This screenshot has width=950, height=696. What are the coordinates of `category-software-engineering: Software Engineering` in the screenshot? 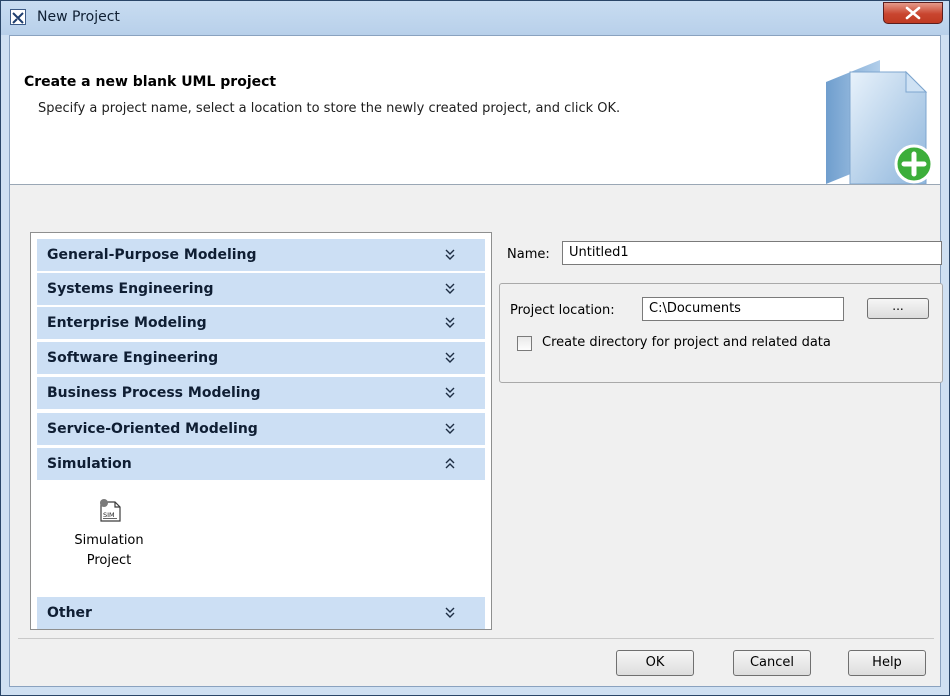 It's located at (261, 358).